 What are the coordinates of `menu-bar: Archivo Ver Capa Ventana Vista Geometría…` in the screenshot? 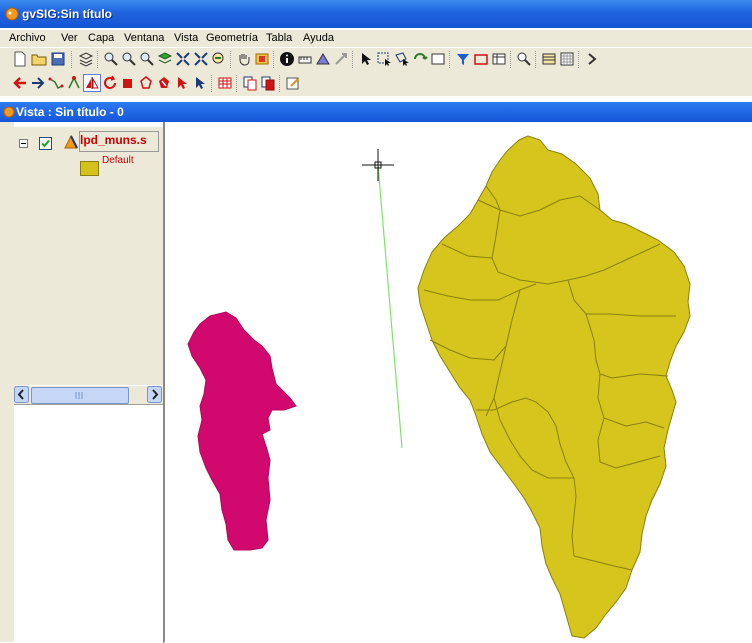 It's located at (376, 38).